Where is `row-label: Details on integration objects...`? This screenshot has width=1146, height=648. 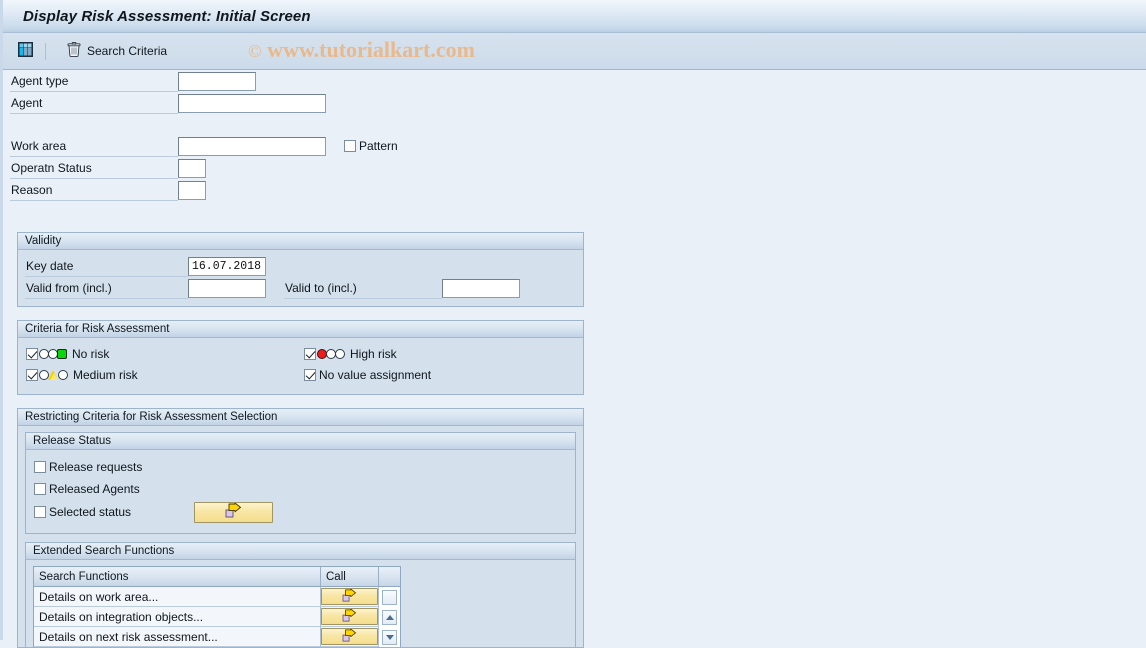 row-label: Details on integration objects... is located at coordinates (177, 617).